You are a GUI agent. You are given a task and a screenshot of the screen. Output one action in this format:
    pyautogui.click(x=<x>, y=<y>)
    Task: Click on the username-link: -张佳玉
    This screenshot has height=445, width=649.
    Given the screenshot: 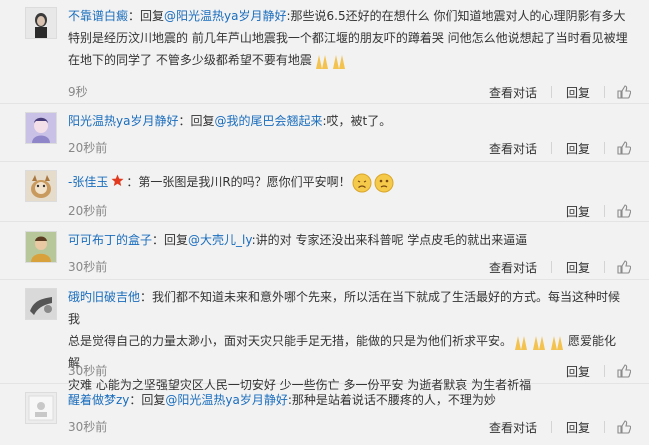 What is the action you would take?
    pyautogui.click(x=88, y=182)
    